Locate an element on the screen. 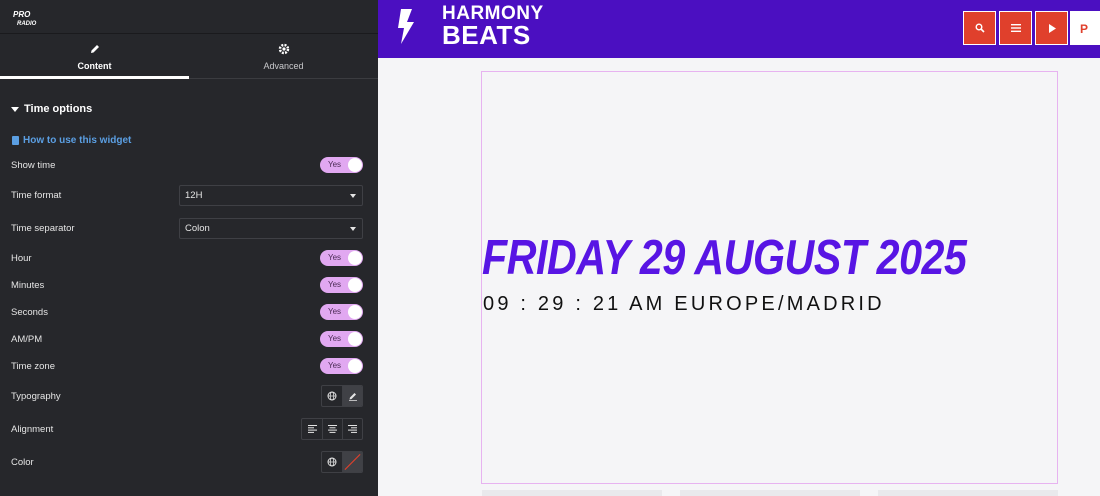 The width and height of the screenshot is (1100, 496). menu-button is located at coordinates (1015, 28).